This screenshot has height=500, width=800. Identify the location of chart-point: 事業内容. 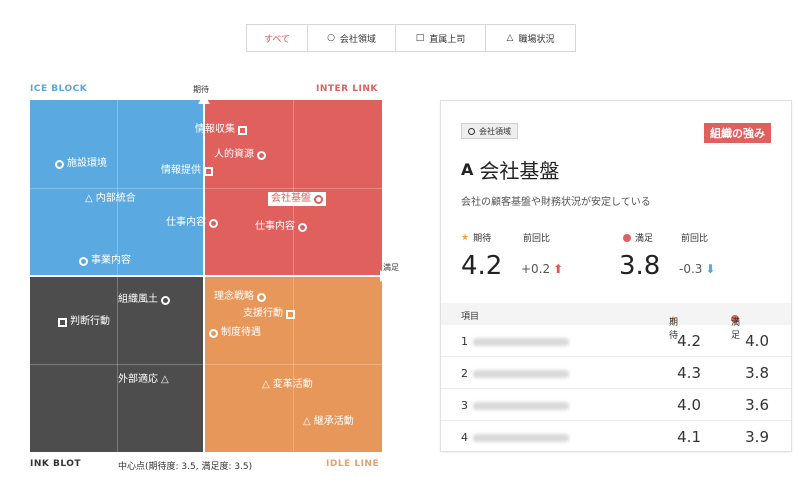
(105, 261).